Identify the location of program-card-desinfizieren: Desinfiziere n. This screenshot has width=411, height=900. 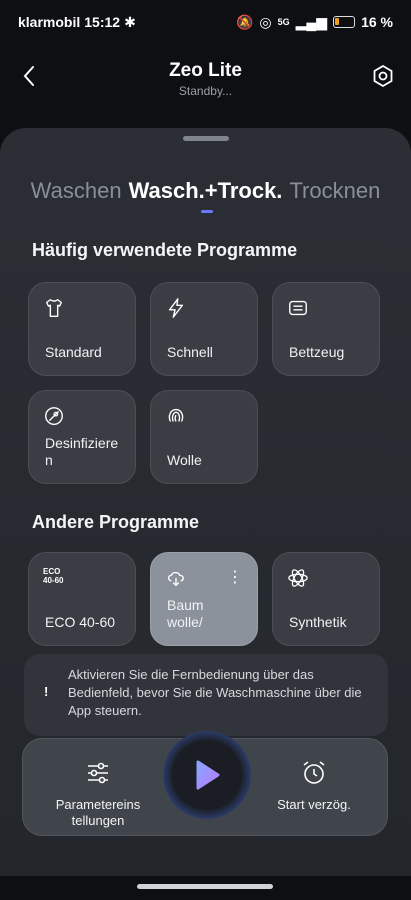
(82, 437).